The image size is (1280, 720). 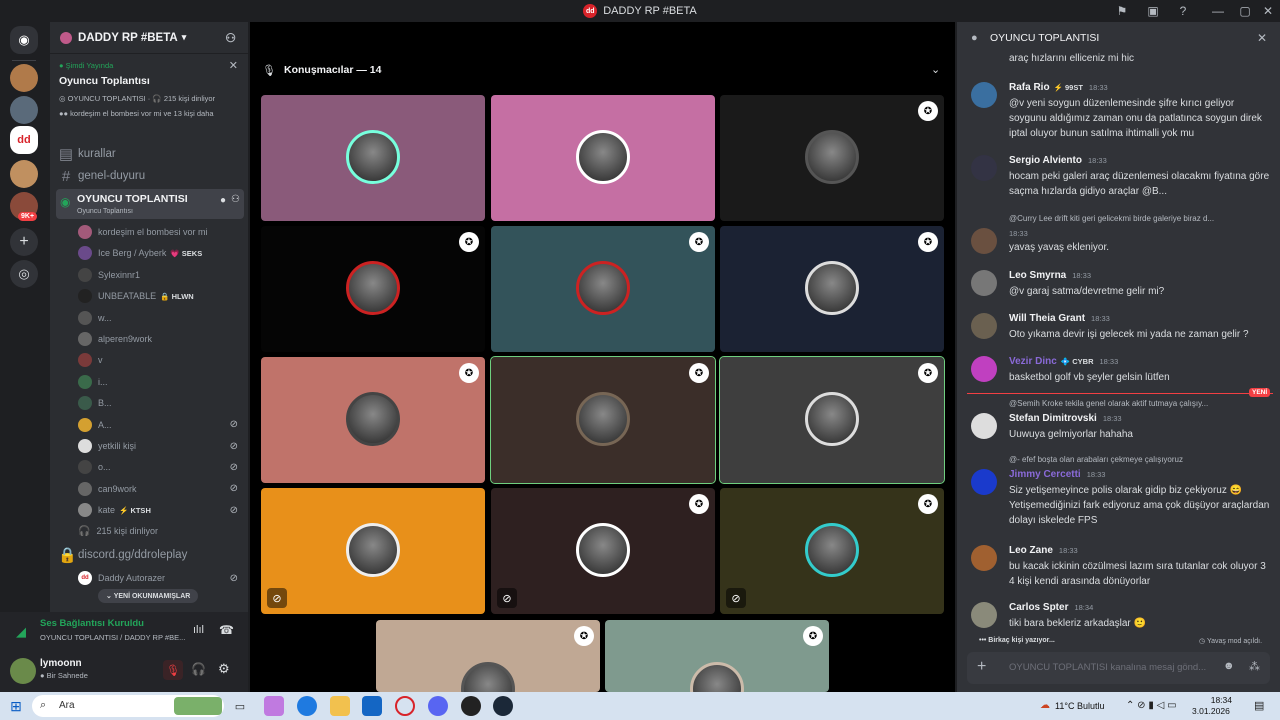 I want to click on message-author: Carlos Spter 18:34, so click(x=1051, y=607).